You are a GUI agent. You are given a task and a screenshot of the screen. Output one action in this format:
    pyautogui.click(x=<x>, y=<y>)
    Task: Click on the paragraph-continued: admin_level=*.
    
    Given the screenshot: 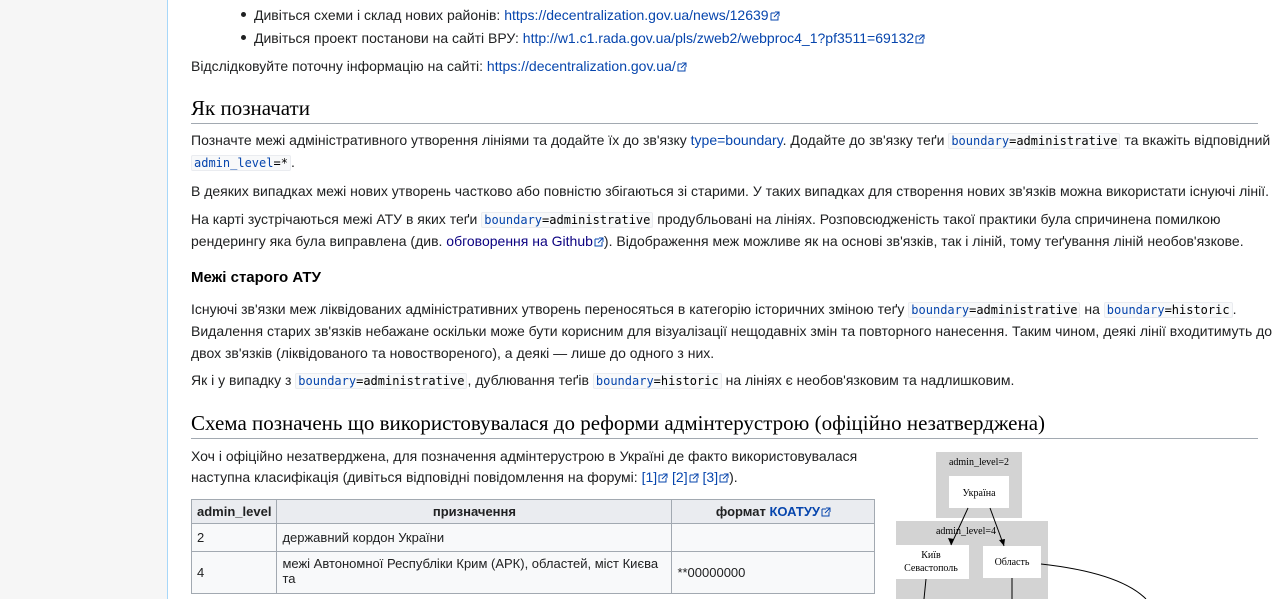 What is the action you would take?
    pyautogui.click(x=243, y=162)
    